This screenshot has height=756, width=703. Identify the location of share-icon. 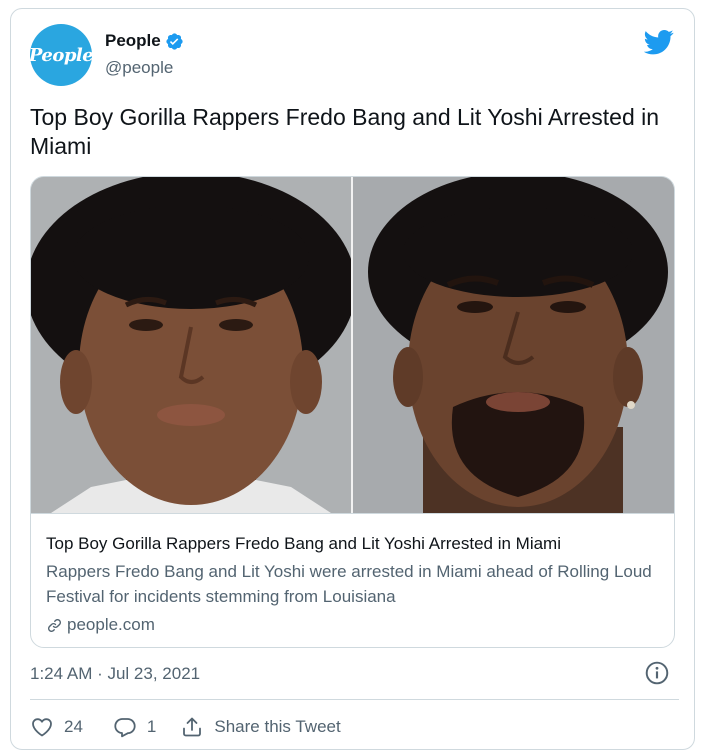
(192, 727).